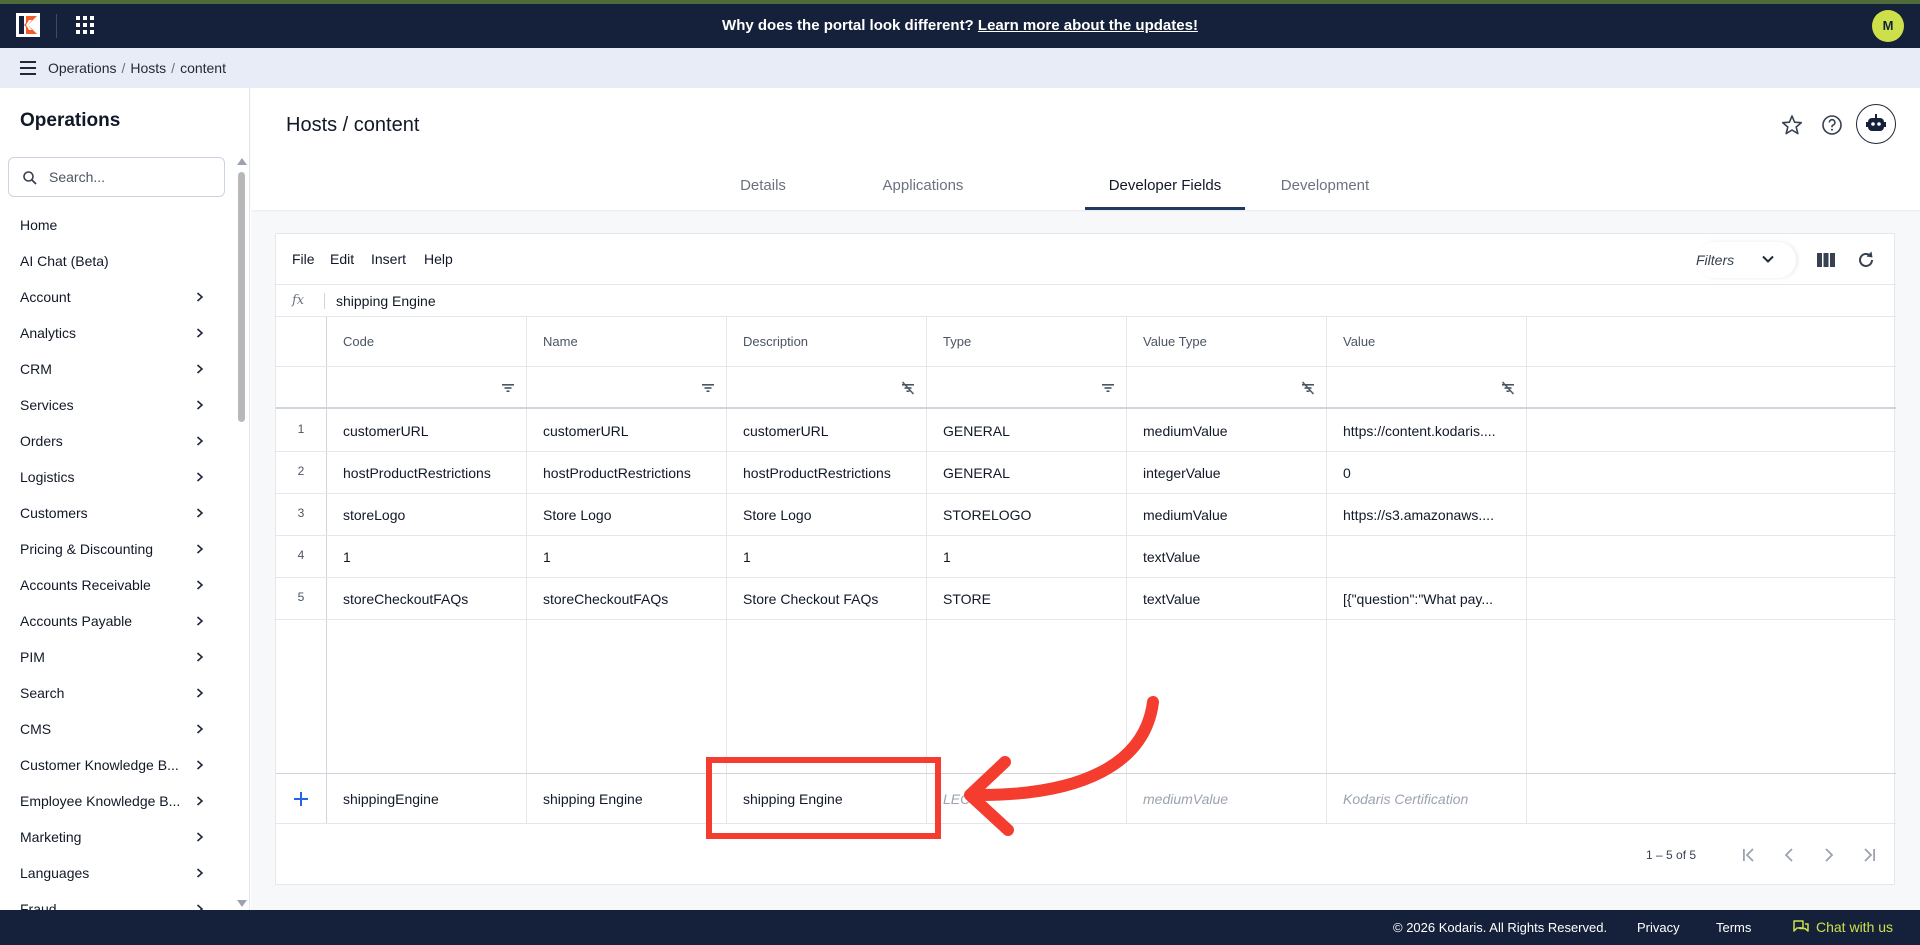 The height and width of the screenshot is (945, 1920). What do you see at coordinates (829, 599) in the screenshot?
I see `cell-description: Store Checkout FAQs` at bounding box center [829, 599].